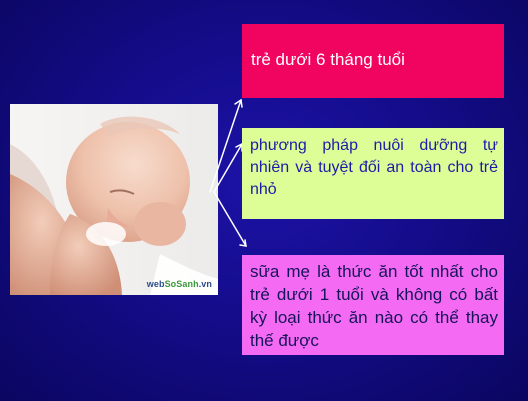  I want to click on watermark-suffix: .vn, so click(205, 284).